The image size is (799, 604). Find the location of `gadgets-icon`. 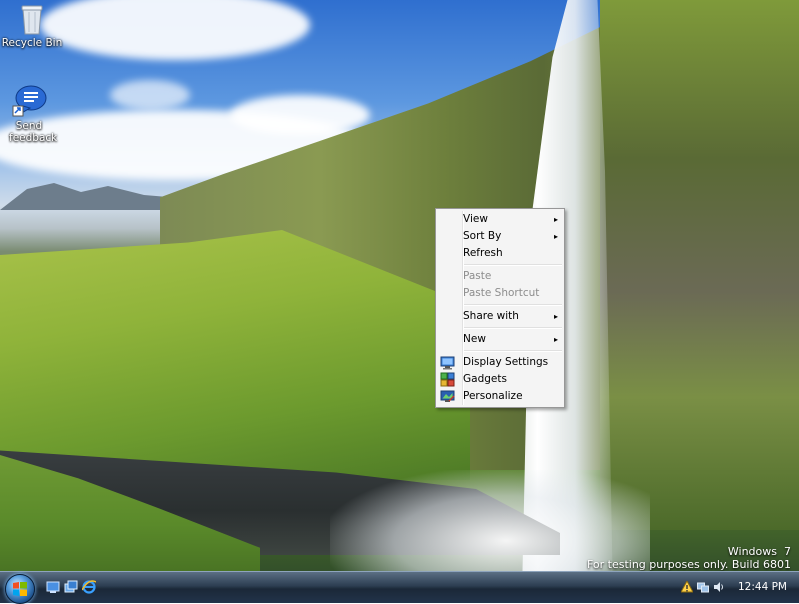

gadgets-icon is located at coordinates (447, 379).